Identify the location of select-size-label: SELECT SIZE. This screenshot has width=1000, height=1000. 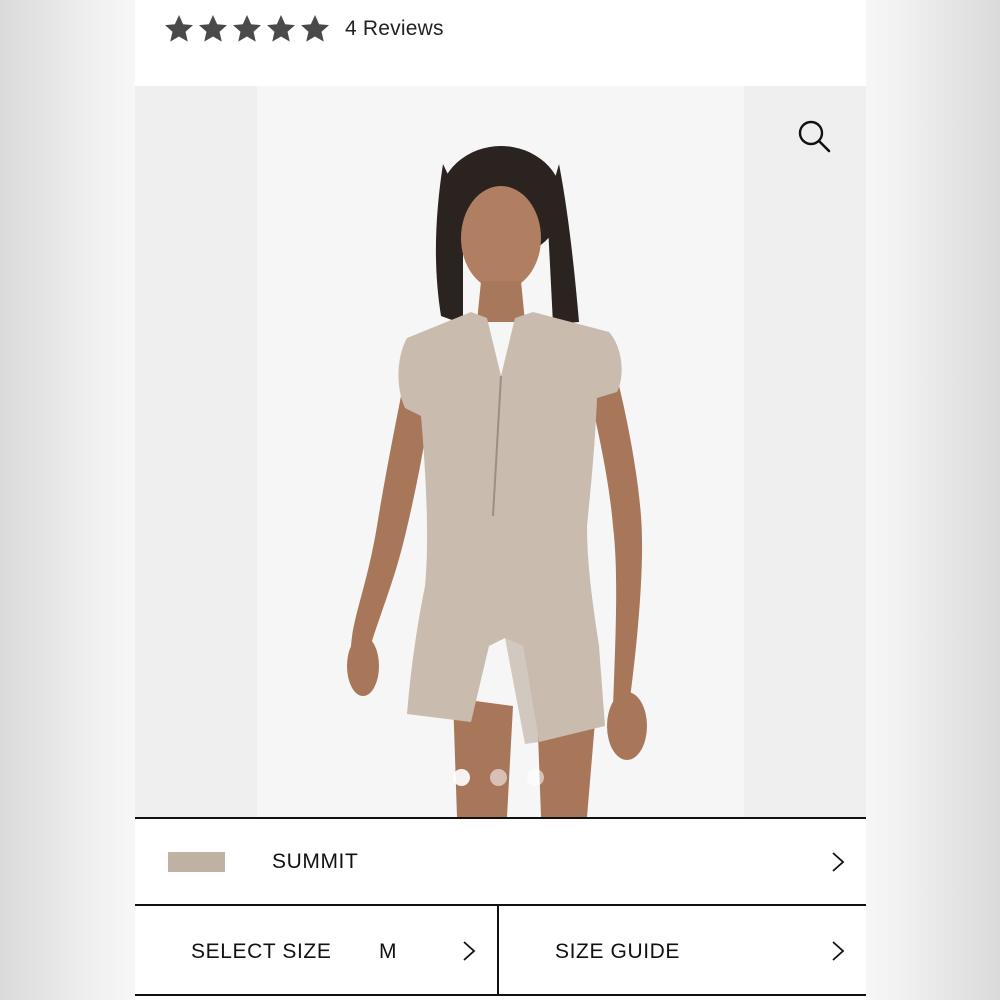
(261, 951).